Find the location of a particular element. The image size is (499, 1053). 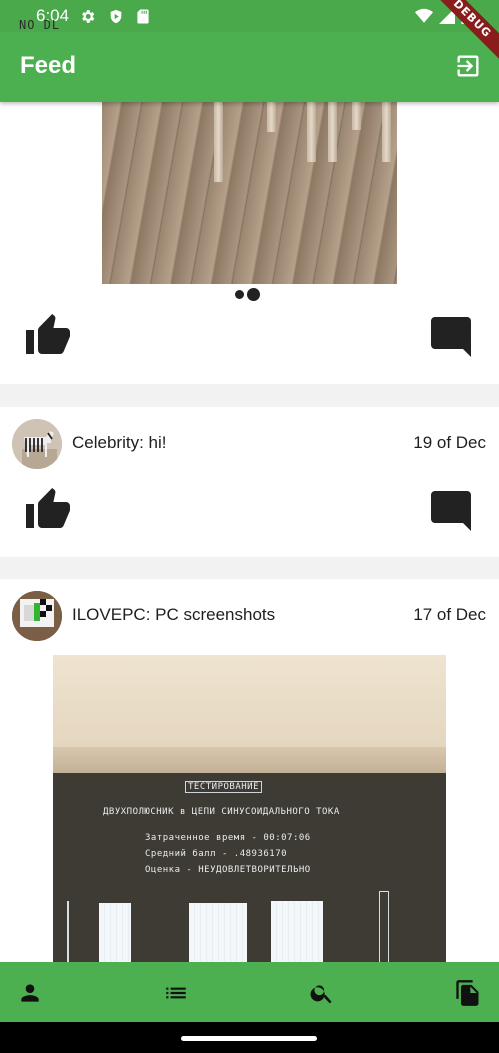

gear-icon is located at coordinates (88, 16).